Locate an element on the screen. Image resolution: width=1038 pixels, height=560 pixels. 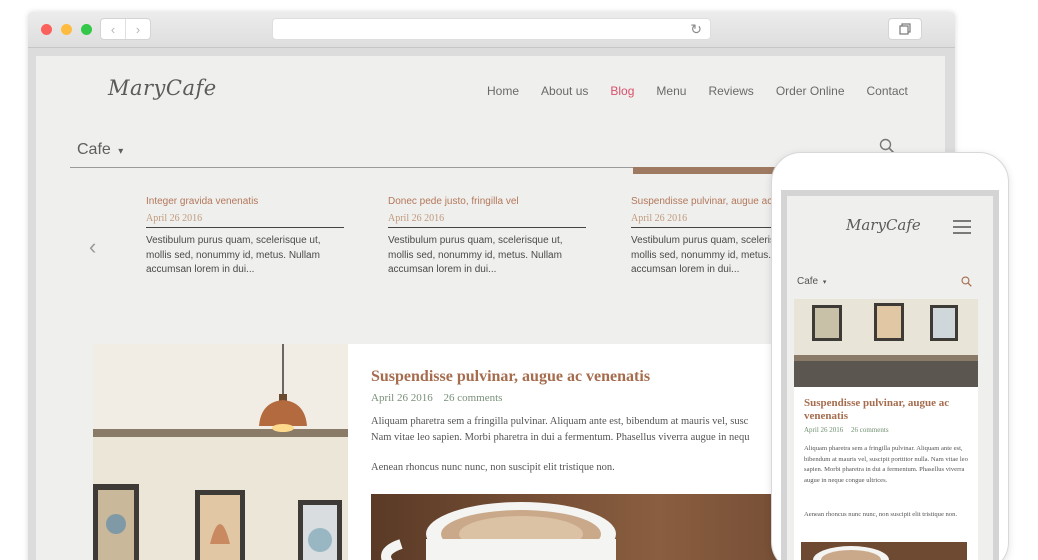
cafe-interior-image is located at coordinates (220, 452).